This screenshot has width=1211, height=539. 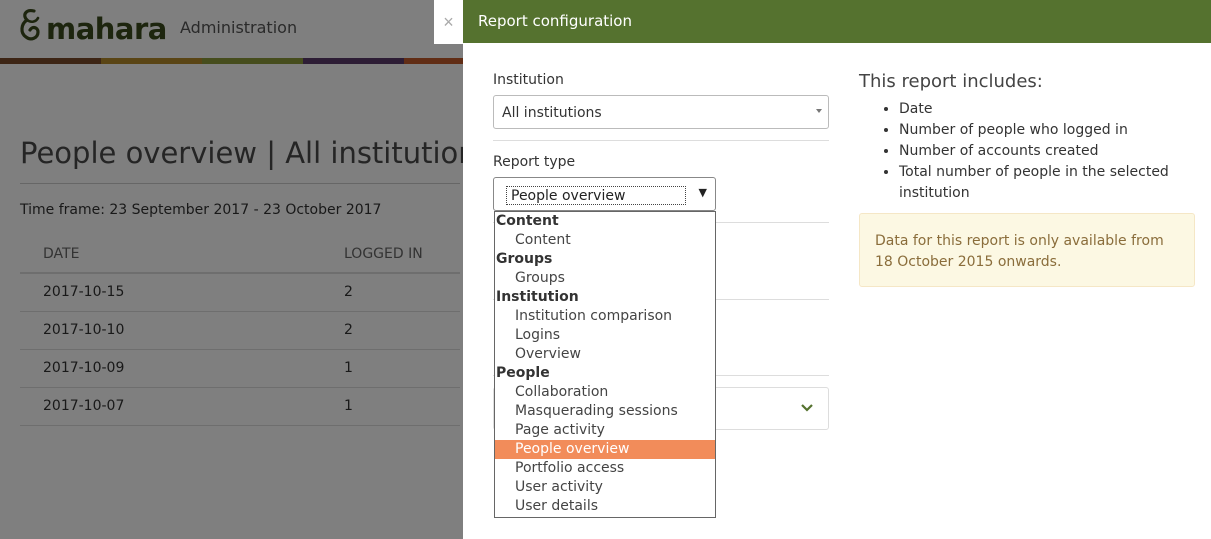 I want to click on dropdown-option: User details, so click(x=605, y=506).